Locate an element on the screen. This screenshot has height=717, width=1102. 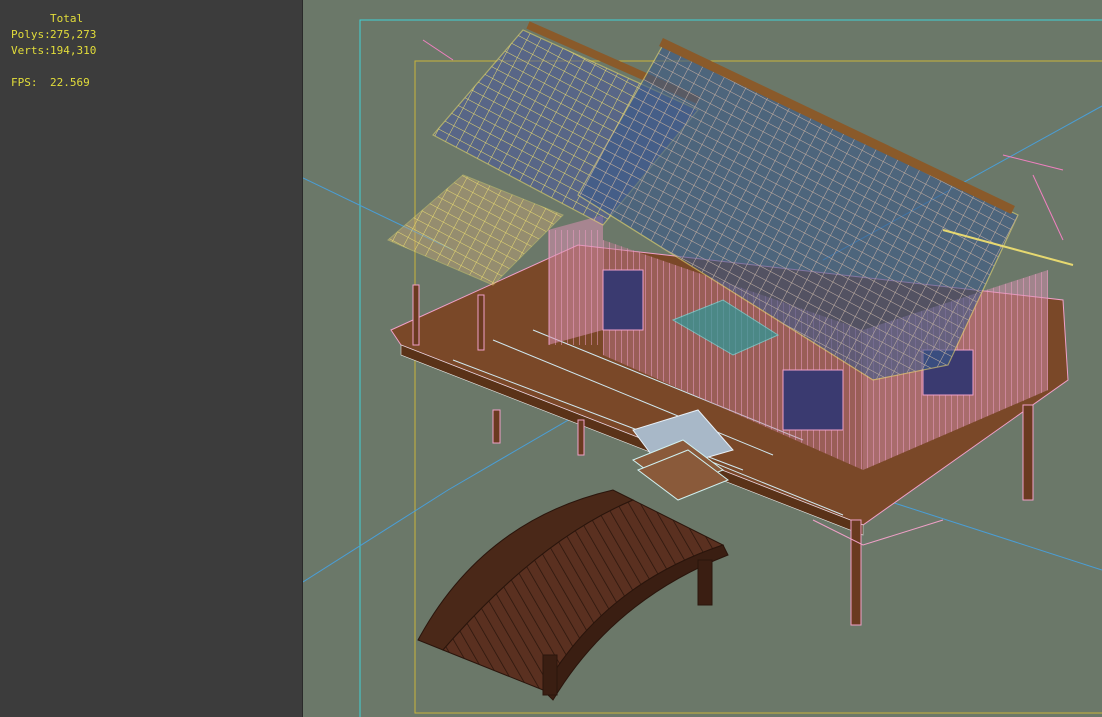
stats-total-label: Total is located at coordinates (67, 18).